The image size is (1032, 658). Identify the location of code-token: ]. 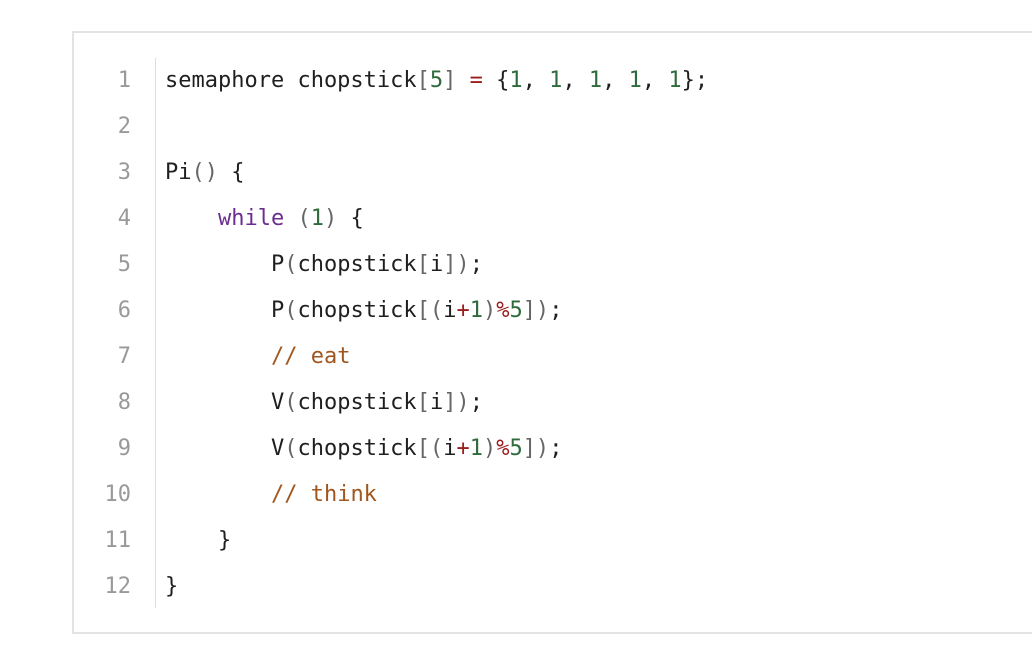
(450, 80).